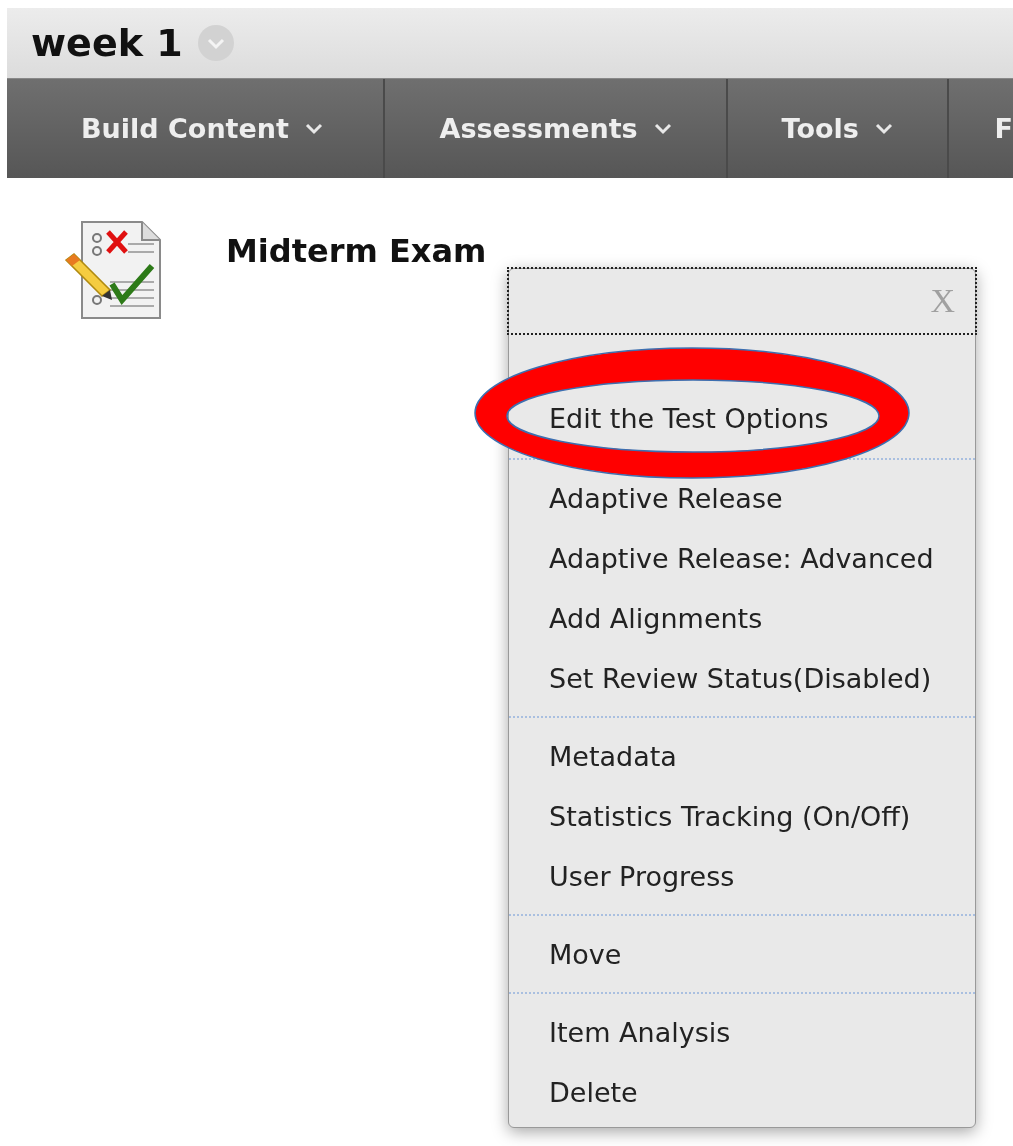 The image size is (1013, 1146). What do you see at coordinates (742, 678) in the screenshot?
I see `menu-item: Set Review Status(Disabled)` at bounding box center [742, 678].